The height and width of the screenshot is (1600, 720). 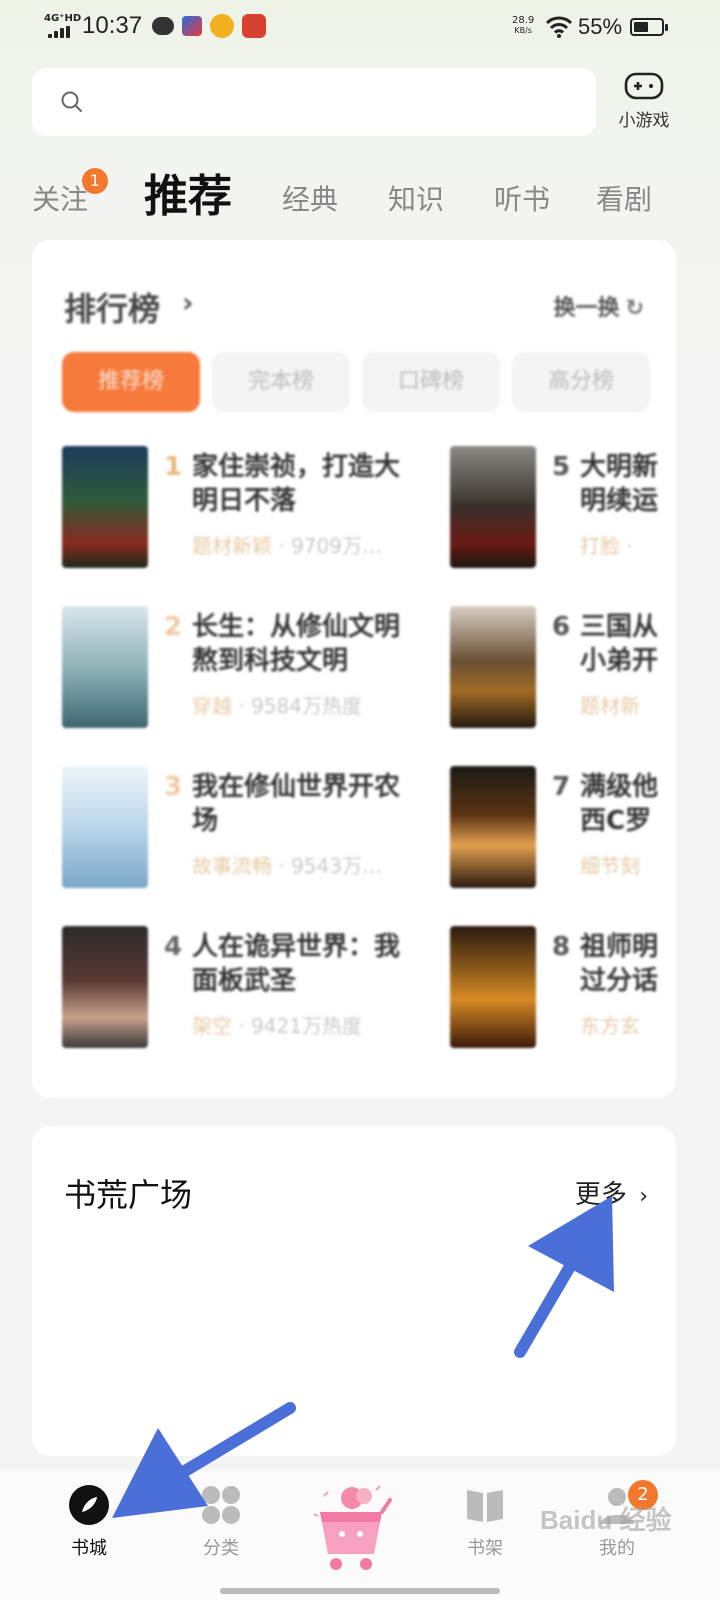 I want to click on book-item: 7 满级他西C罗 细节刻, so click(x=563, y=831).